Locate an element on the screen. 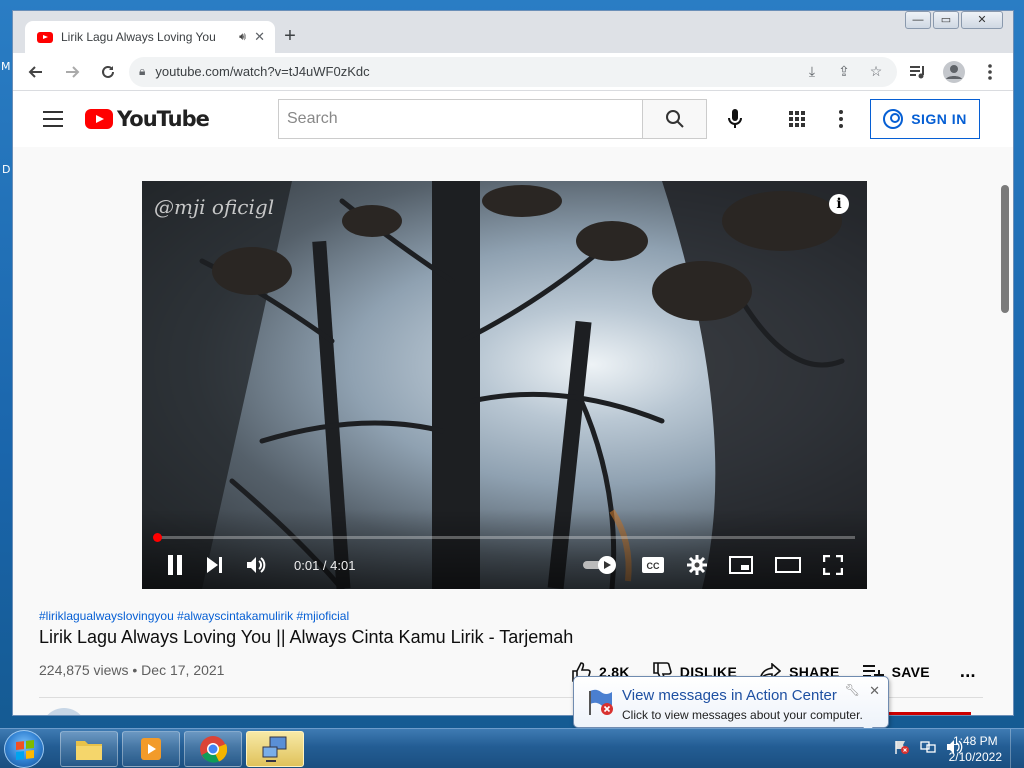  share-icon: ⇪ is located at coordinates (844, 71).